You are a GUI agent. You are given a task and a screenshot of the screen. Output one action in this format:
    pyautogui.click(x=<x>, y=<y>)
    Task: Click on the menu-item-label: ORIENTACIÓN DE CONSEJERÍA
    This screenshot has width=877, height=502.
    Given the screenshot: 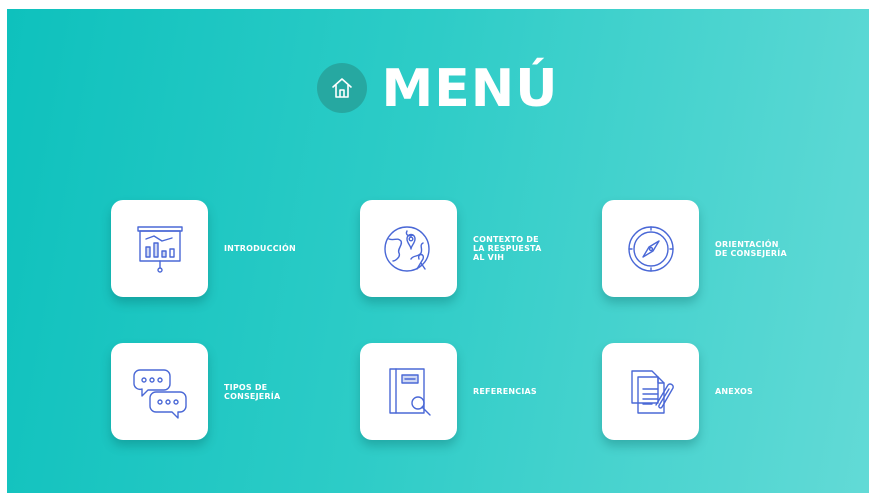 What is the action you would take?
    pyautogui.click(x=751, y=248)
    